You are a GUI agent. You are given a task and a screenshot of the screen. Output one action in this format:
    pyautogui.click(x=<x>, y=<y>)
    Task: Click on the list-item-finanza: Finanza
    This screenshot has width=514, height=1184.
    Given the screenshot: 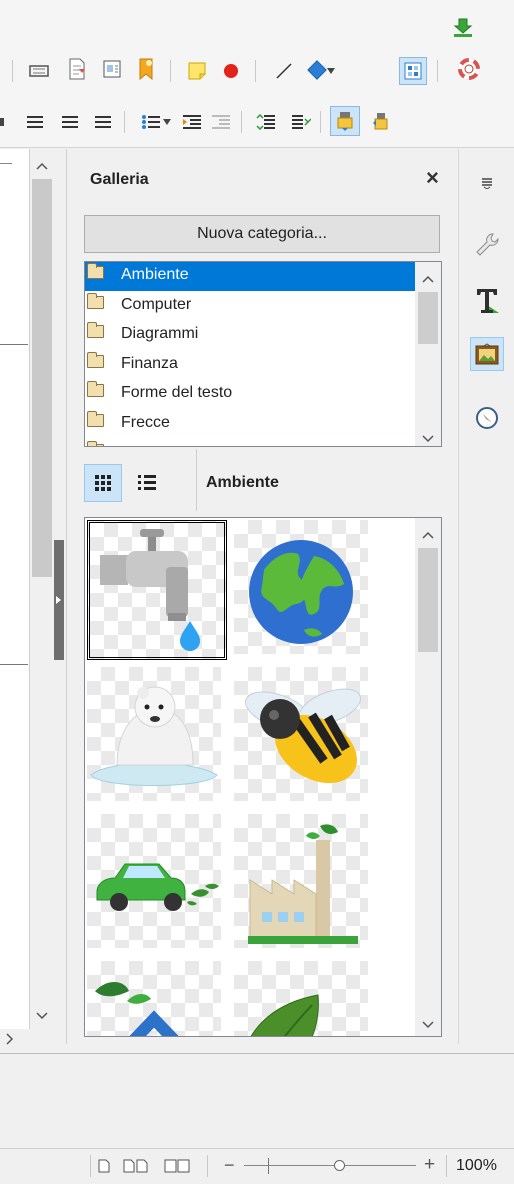 What is the action you would take?
    pyautogui.click(x=250, y=365)
    